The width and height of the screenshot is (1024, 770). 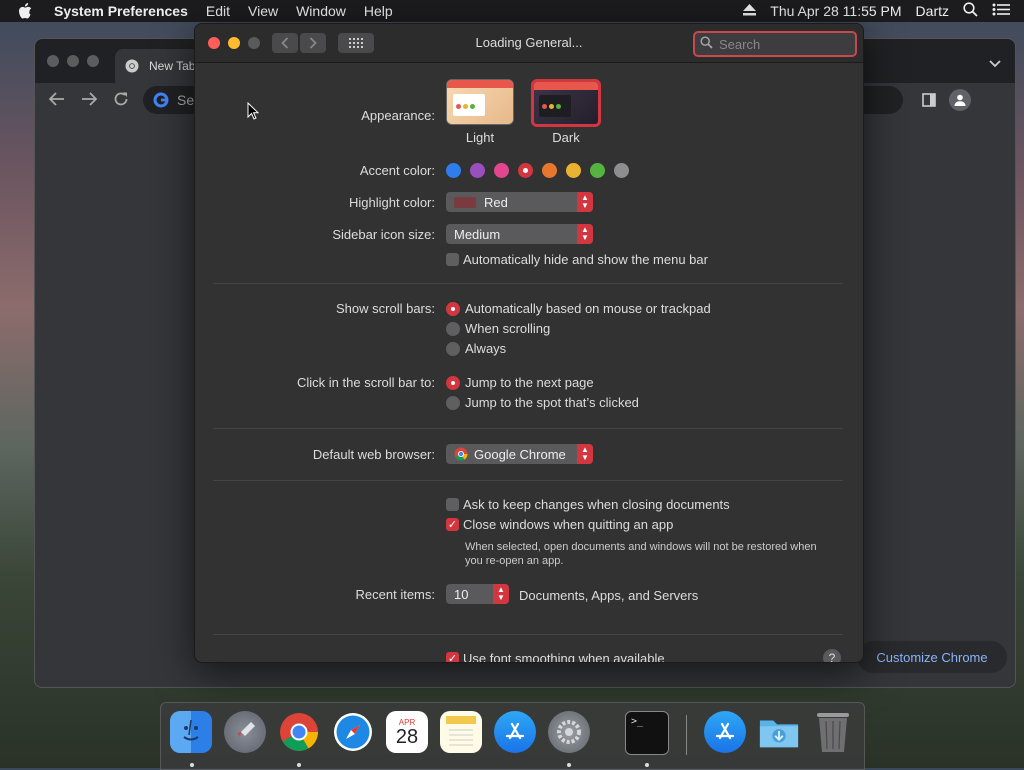 I want to click on font-smoothing-checkbox: ✓, so click(x=452, y=657).